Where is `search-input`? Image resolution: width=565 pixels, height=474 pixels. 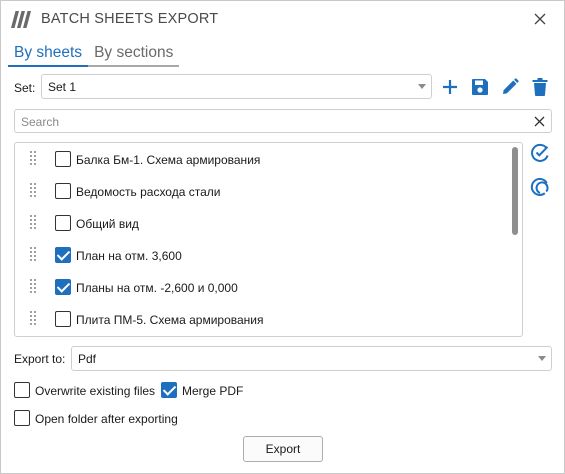 search-input is located at coordinates (271, 121).